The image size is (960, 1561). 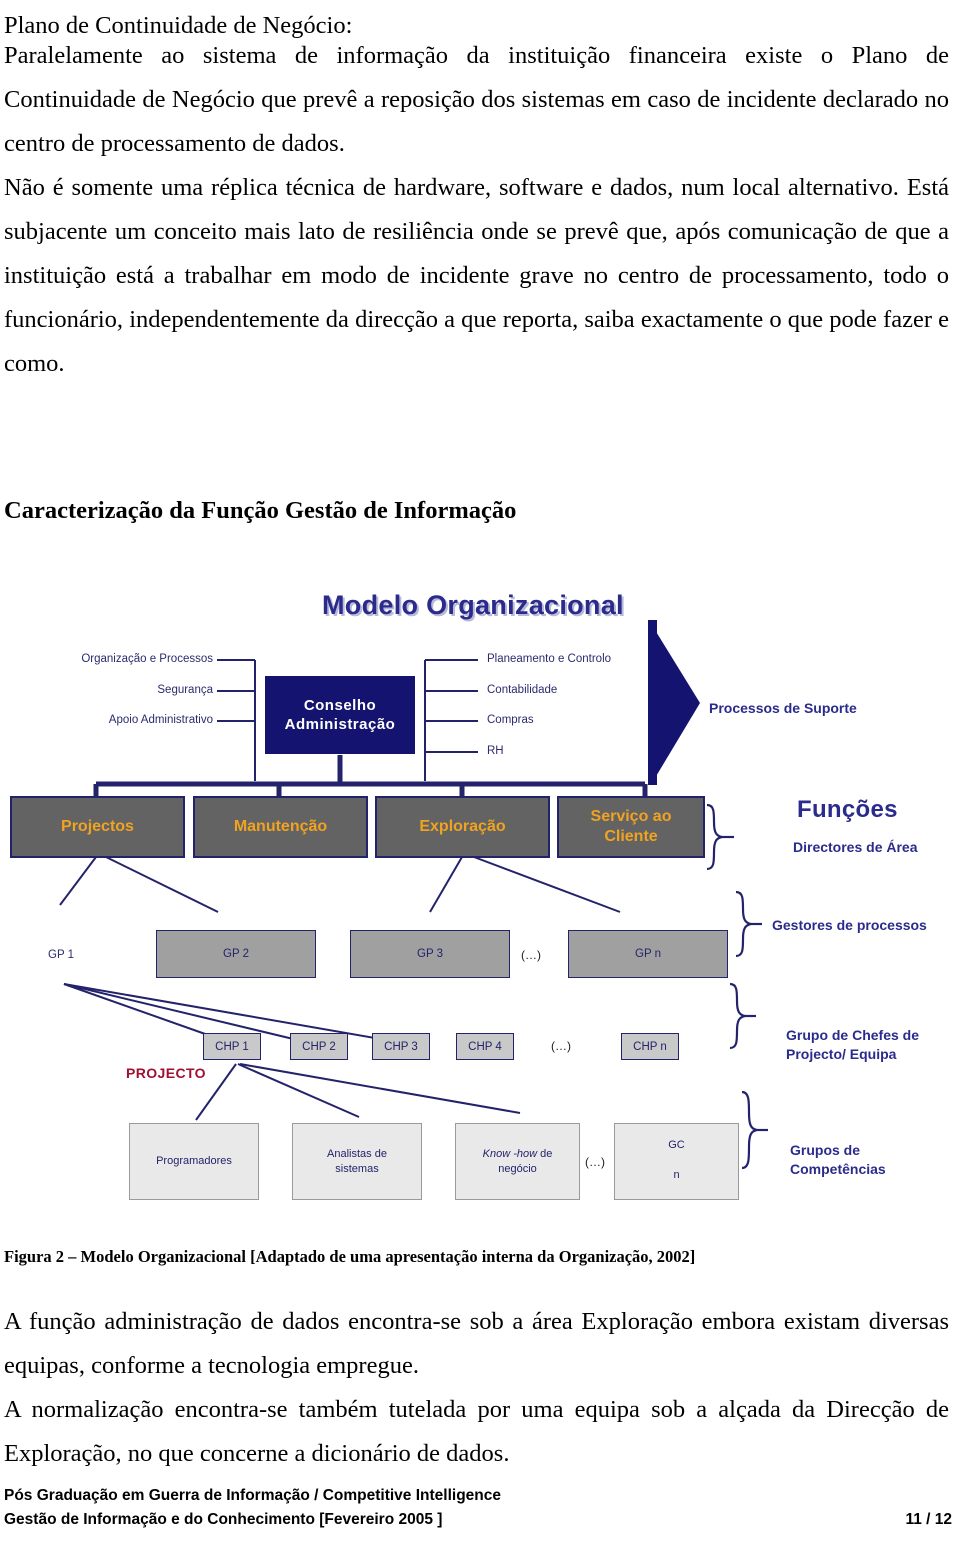 What do you see at coordinates (650, 1046) in the screenshot?
I see `chp-box-n: CHP n` at bounding box center [650, 1046].